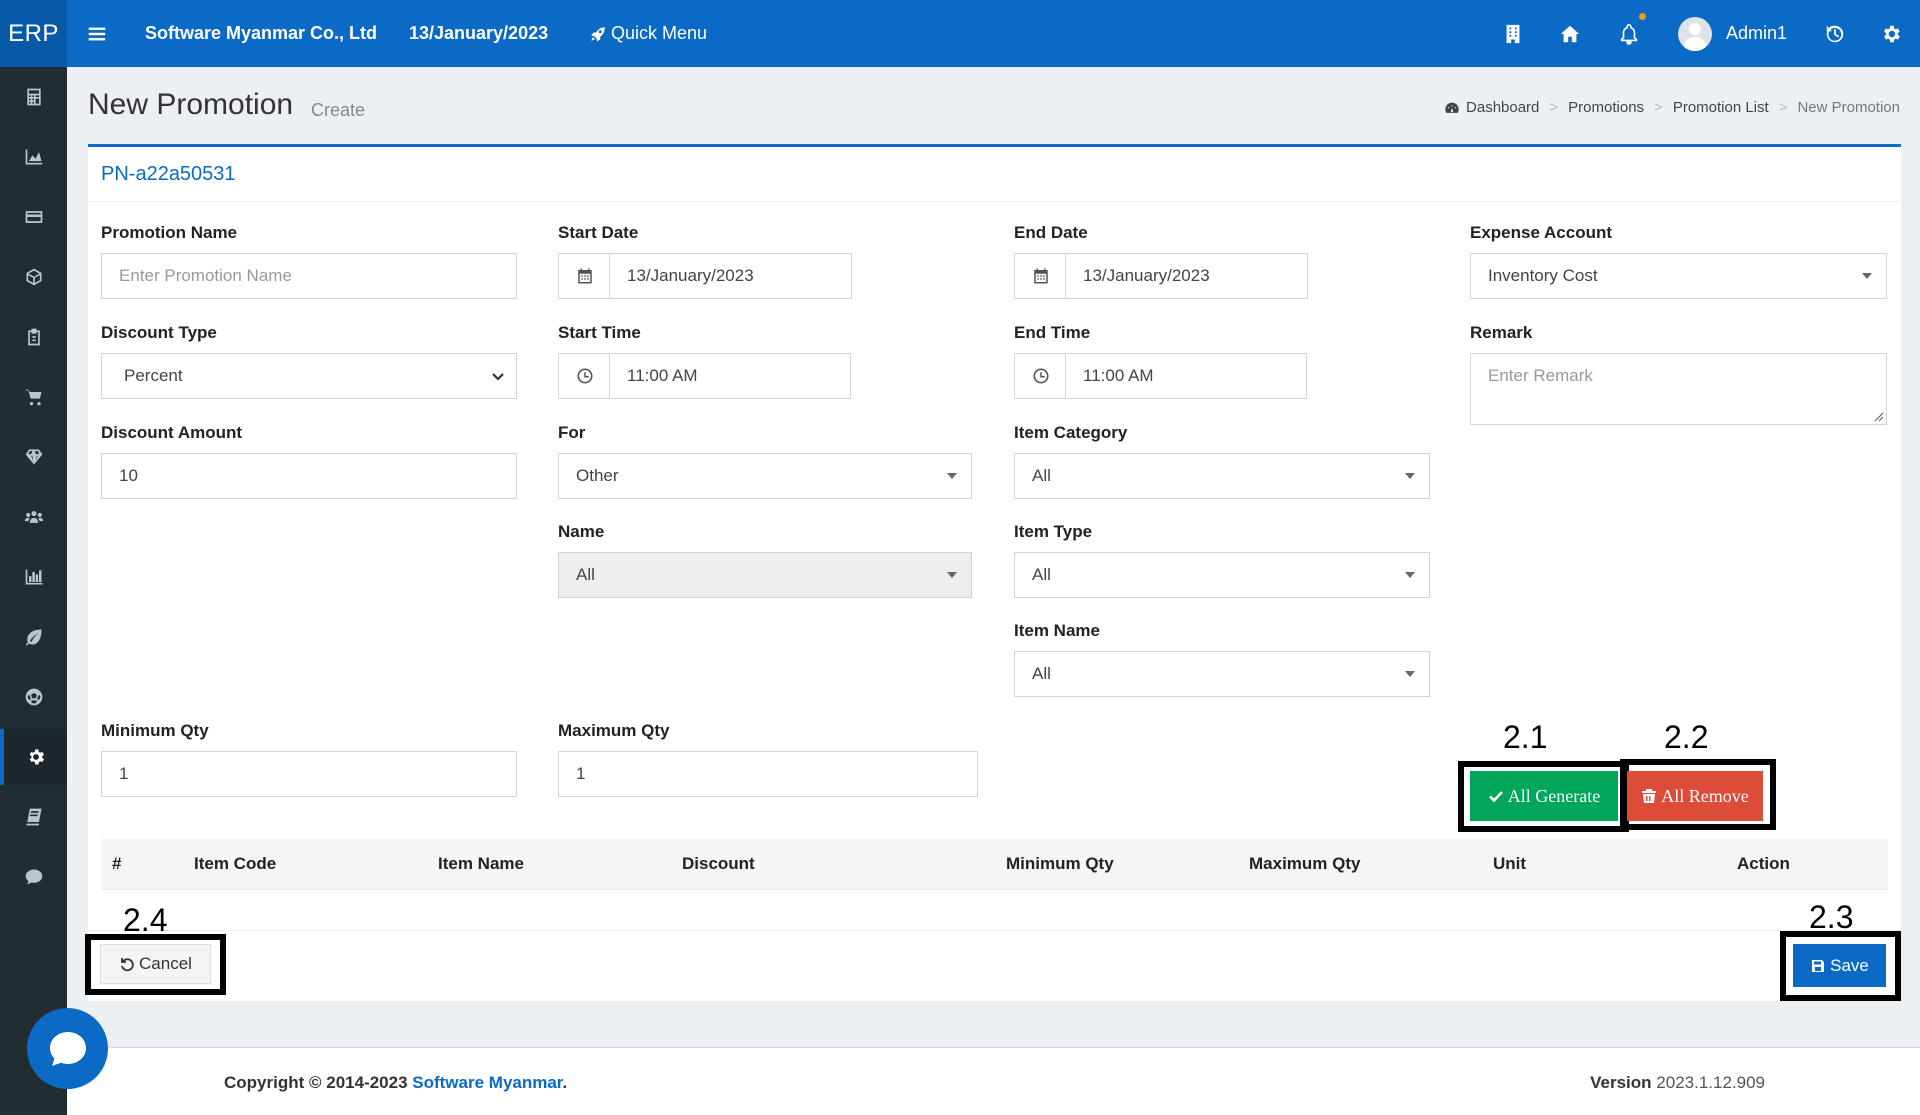 The width and height of the screenshot is (1920, 1115). Describe the element at coordinates (33, 757) in the screenshot. I see `sidebar-item-settings` at that location.